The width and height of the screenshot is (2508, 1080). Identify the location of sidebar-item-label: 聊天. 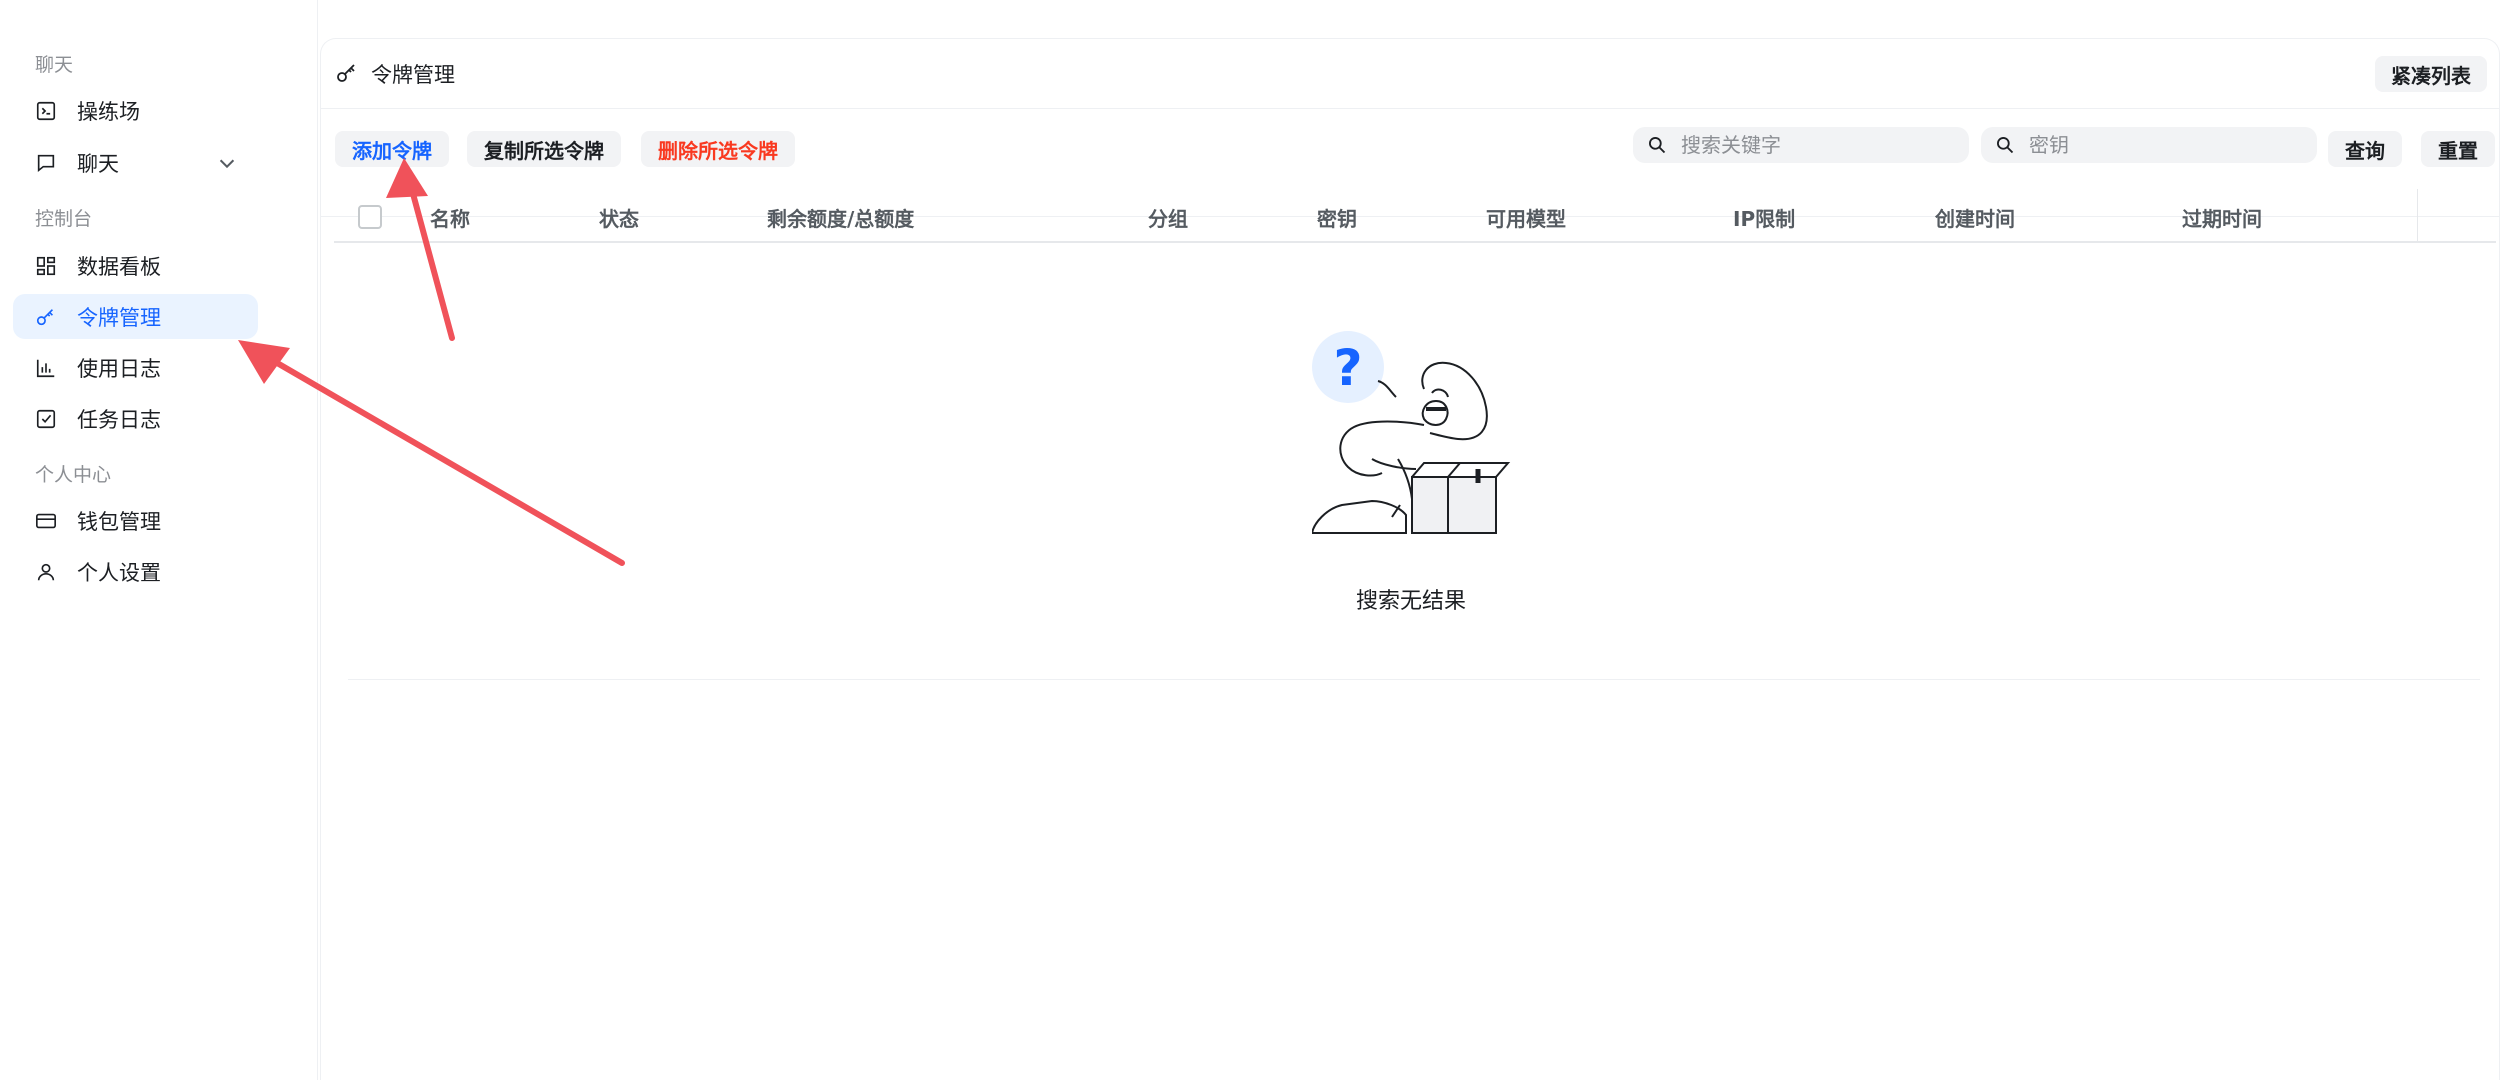
(98, 163).